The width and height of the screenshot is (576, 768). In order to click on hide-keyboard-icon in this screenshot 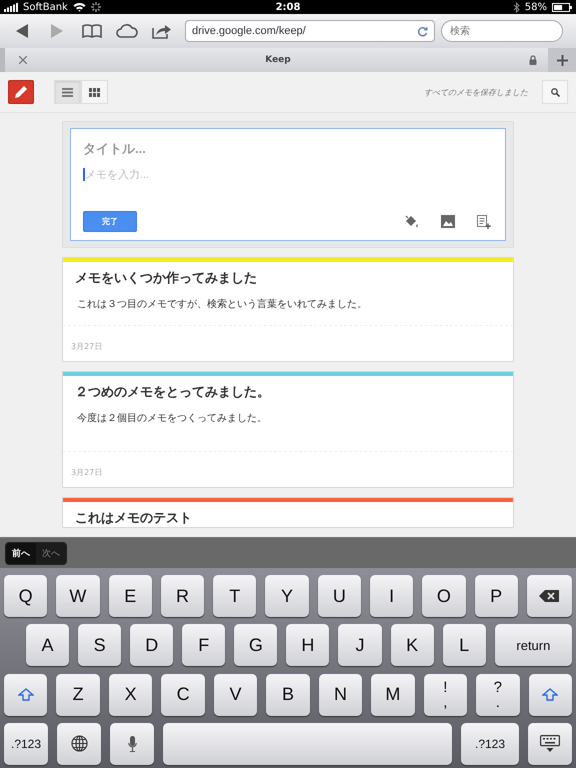, I will do `click(550, 743)`.